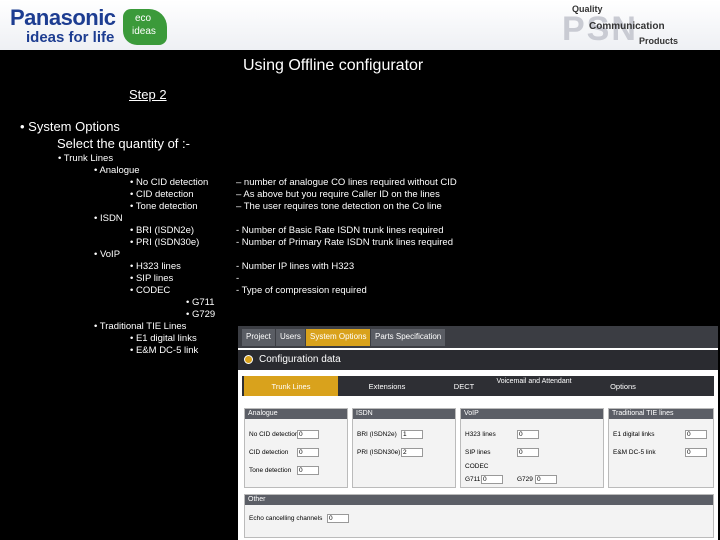 The width and height of the screenshot is (720, 540). What do you see at coordinates (534, 386) in the screenshot?
I see `subtab-voicemail-attendant: Voicemail and Attendant` at bounding box center [534, 386].